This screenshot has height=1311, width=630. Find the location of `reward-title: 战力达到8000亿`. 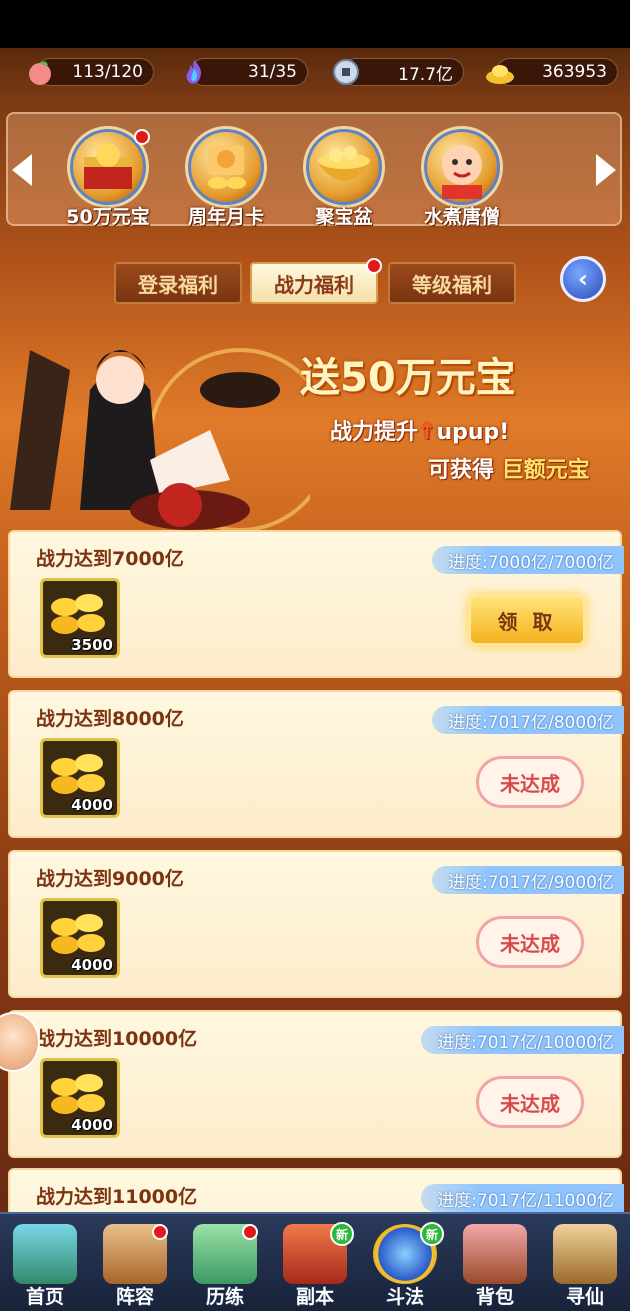

reward-title: 战力达到8000亿 is located at coordinates (110, 719).